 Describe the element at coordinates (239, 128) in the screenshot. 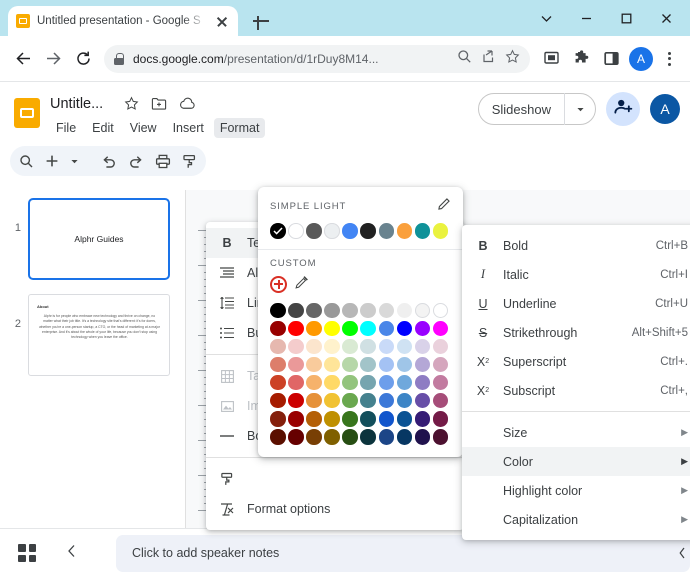

I see `menu-format: Format` at that location.